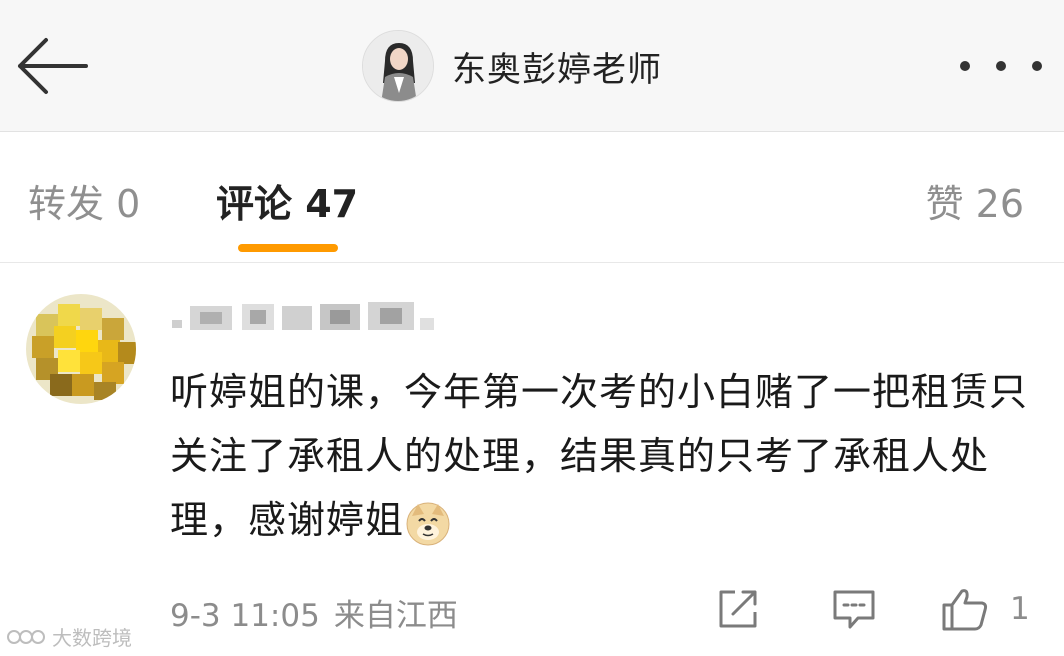 The image size is (1064, 656). Describe the element at coordinates (1020, 609) in the screenshot. I see `like-count: 1` at that location.